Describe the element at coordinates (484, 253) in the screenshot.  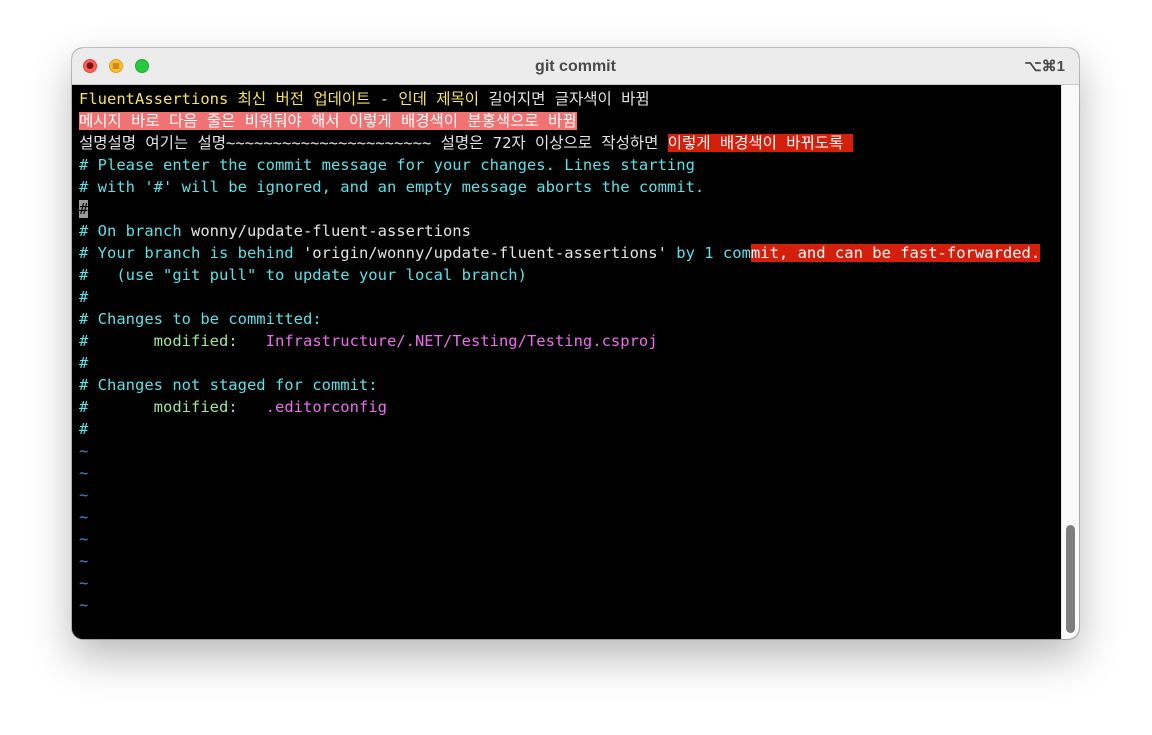
I see `remote-branch-name: 'origin/wonny/update-fluent-assertions'` at that location.